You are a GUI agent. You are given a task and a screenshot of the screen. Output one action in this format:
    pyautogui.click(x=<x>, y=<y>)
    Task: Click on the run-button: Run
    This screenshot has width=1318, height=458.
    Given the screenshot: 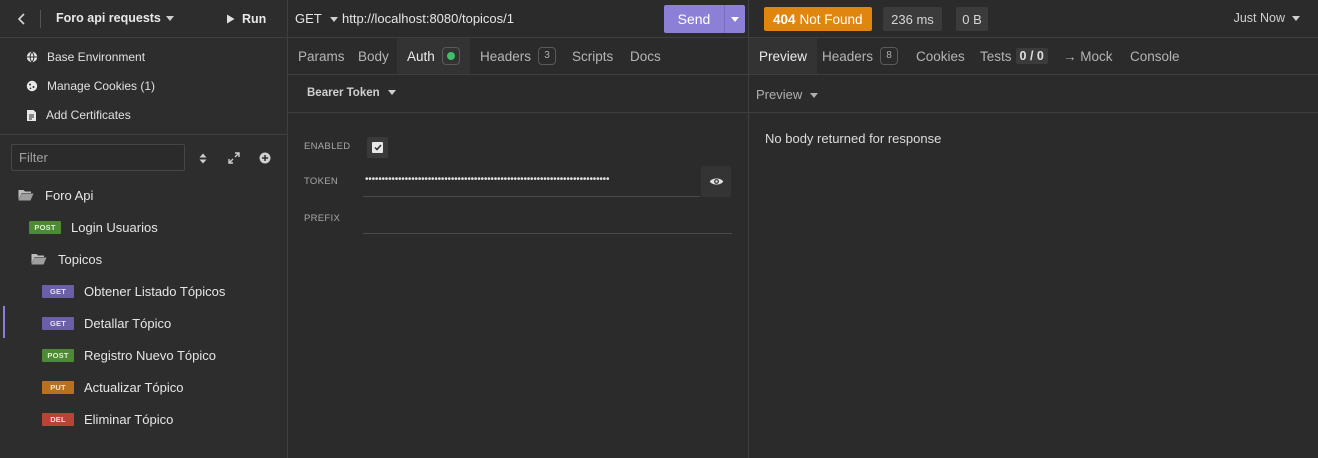 What is the action you would take?
    pyautogui.click(x=246, y=19)
    